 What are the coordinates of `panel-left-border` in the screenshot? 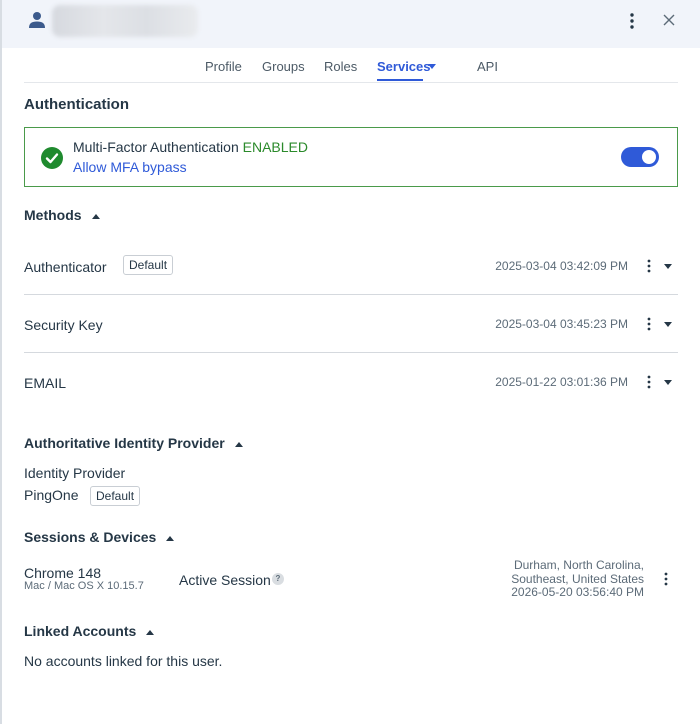 It's located at (1, 362).